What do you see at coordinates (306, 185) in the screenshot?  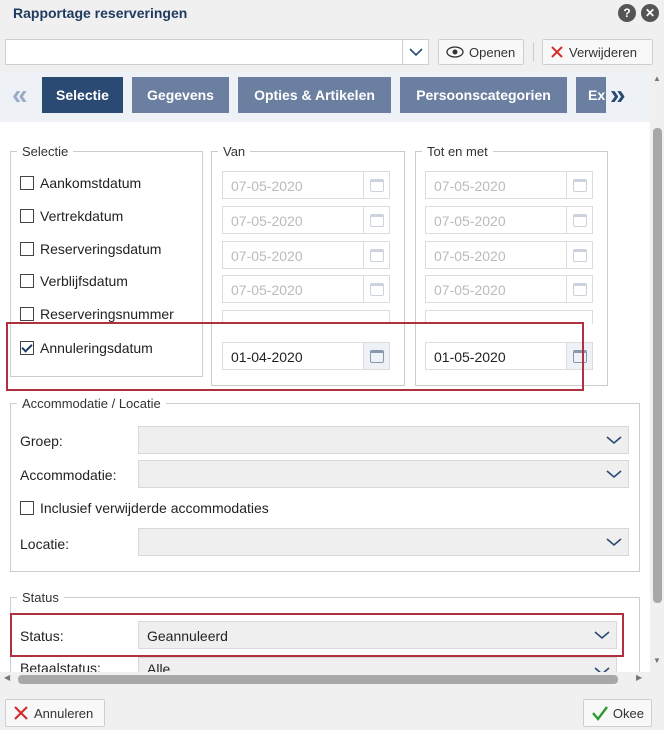 I see `van-date-aankomst: 07-05-2020` at bounding box center [306, 185].